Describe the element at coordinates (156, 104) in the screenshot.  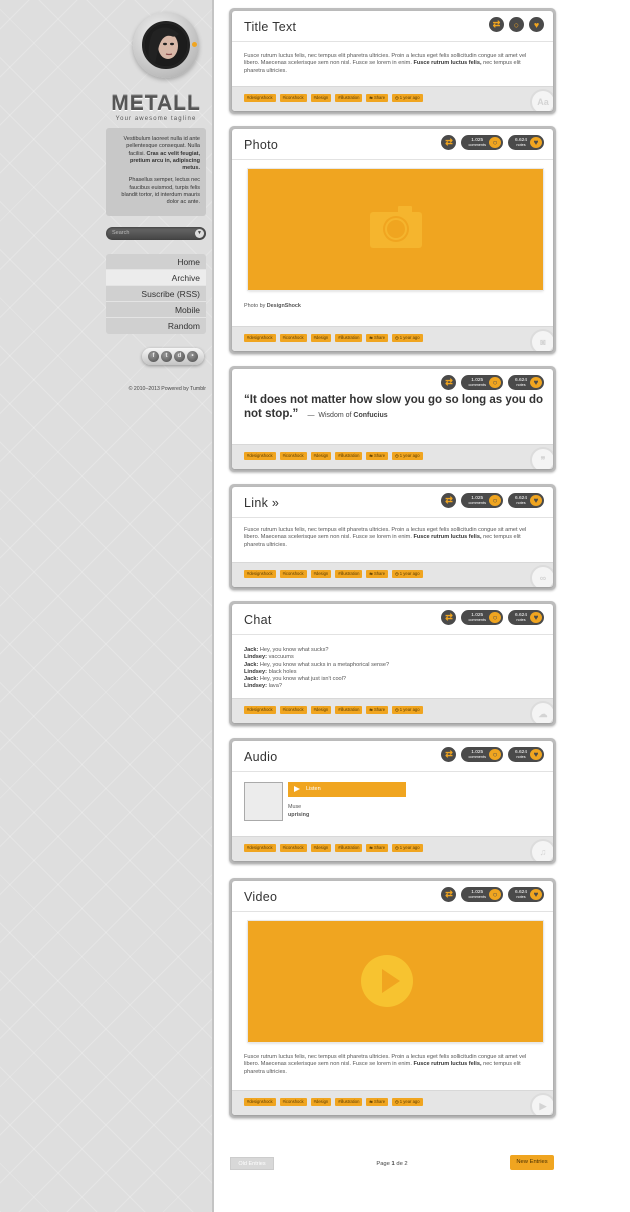
I see `site-logo: METALL` at that location.